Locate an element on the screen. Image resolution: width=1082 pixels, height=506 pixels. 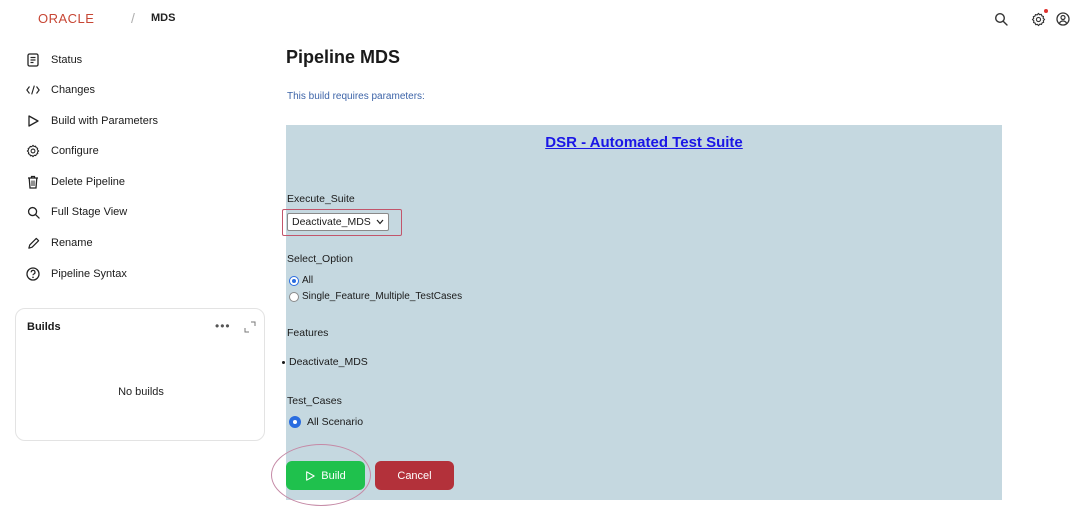
cancel-button-label: Cancel is located at coordinates (414, 475).